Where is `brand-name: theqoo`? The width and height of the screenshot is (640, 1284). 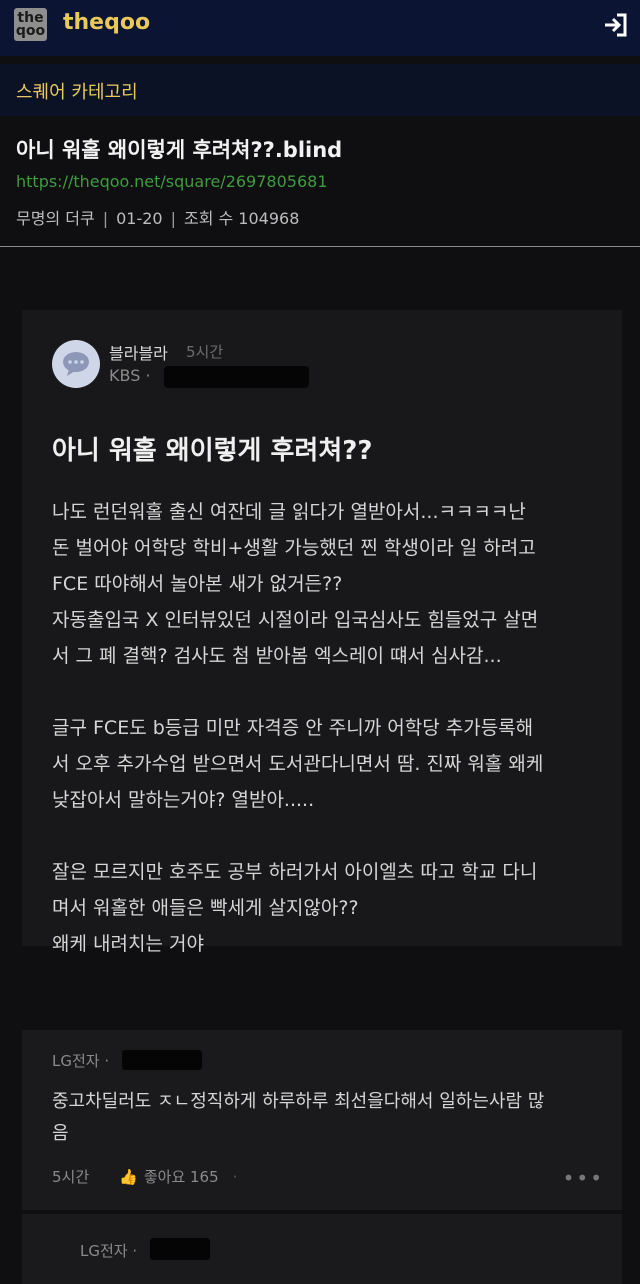 brand-name: theqoo is located at coordinates (106, 22).